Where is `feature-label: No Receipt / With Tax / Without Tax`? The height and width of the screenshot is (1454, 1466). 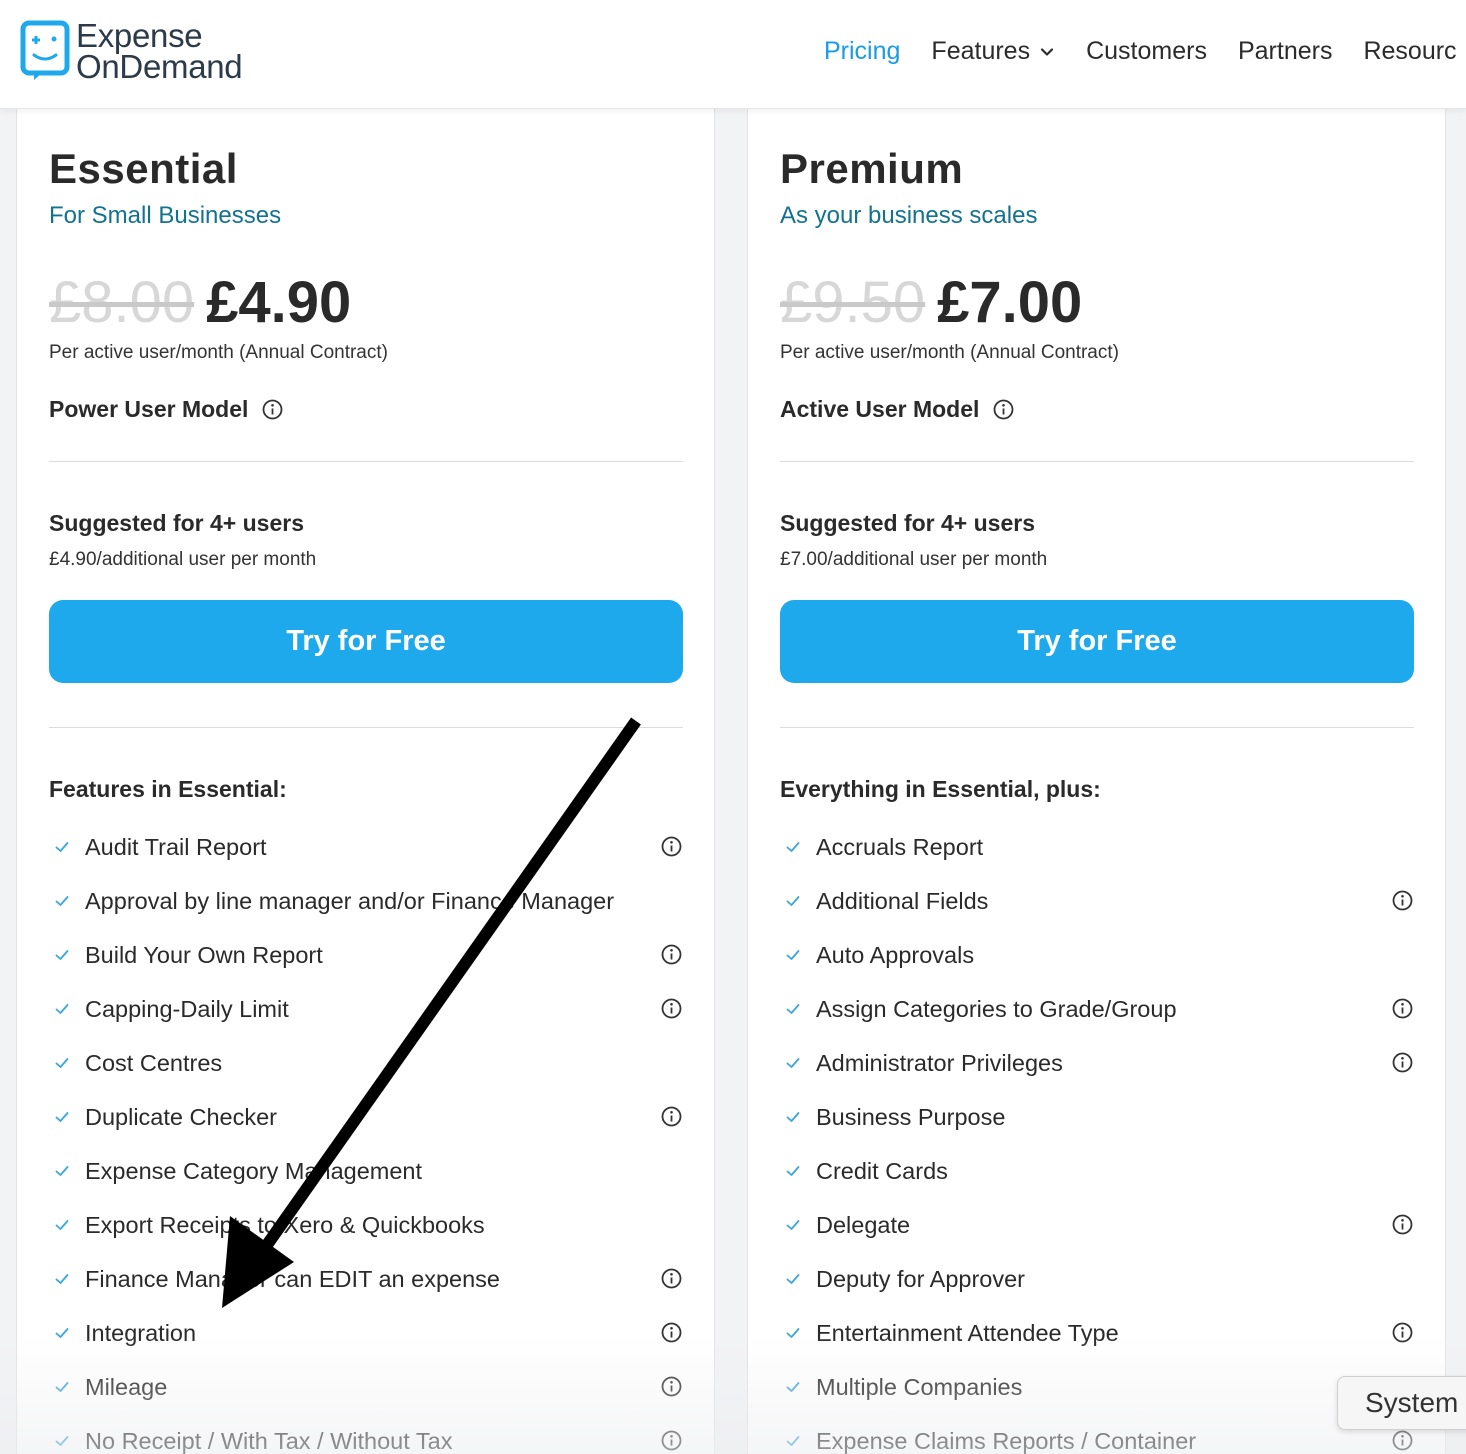 feature-label: No Receipt / With Tax / Without Tax is located at coordinates (269, 1440).